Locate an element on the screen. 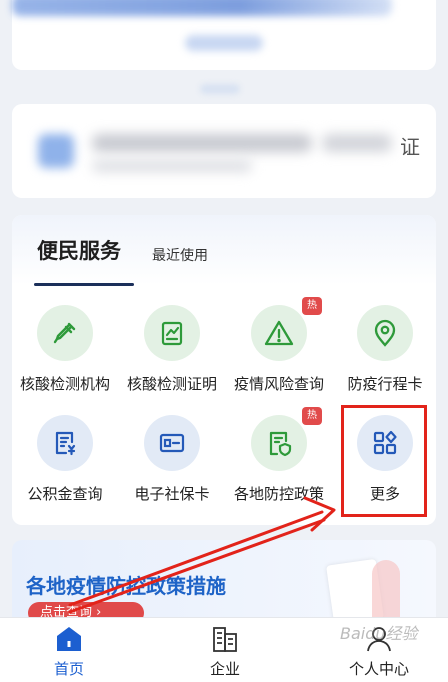 The height and width of the screenshot is (682, 448). info-card: 证 is located at coordinates (224, 151).